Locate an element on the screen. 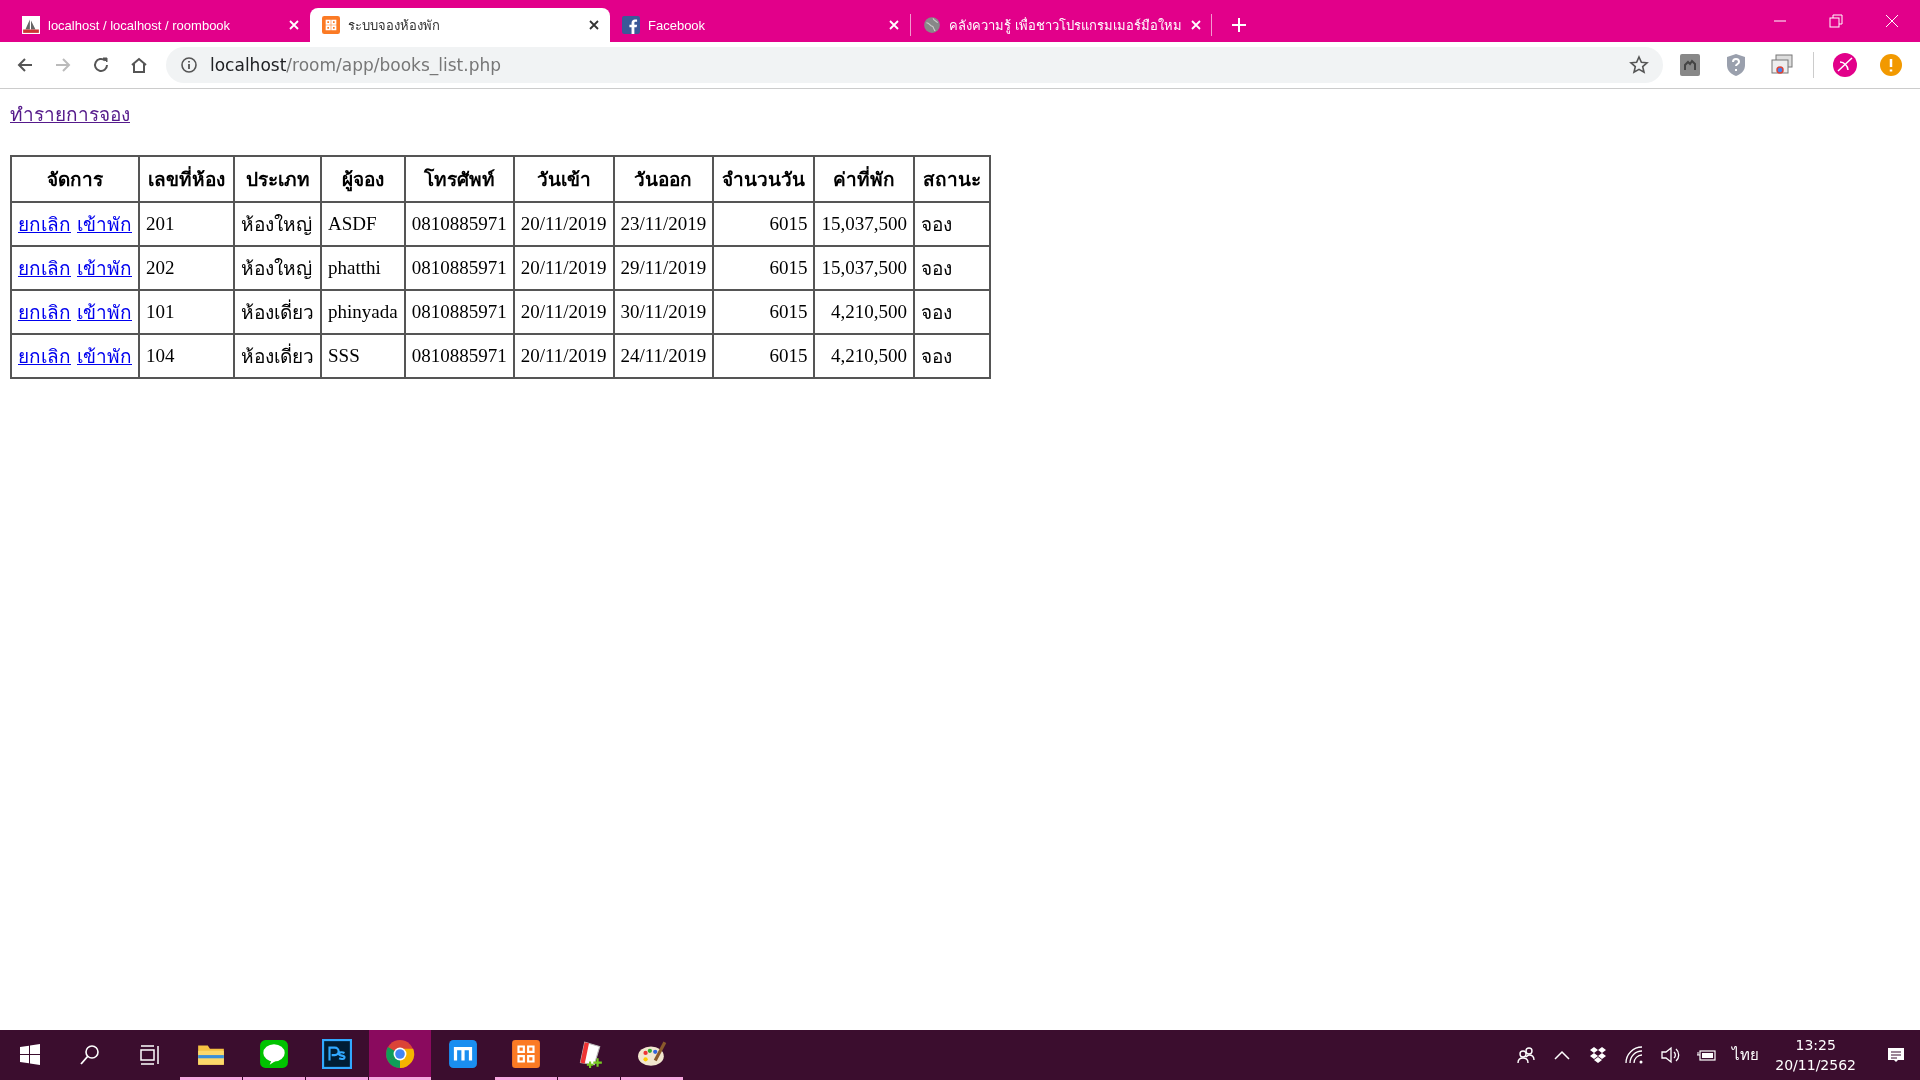 This screenshot has width=1920, height=1080. table-cell: ASDF is located at coordinates (363, 224).